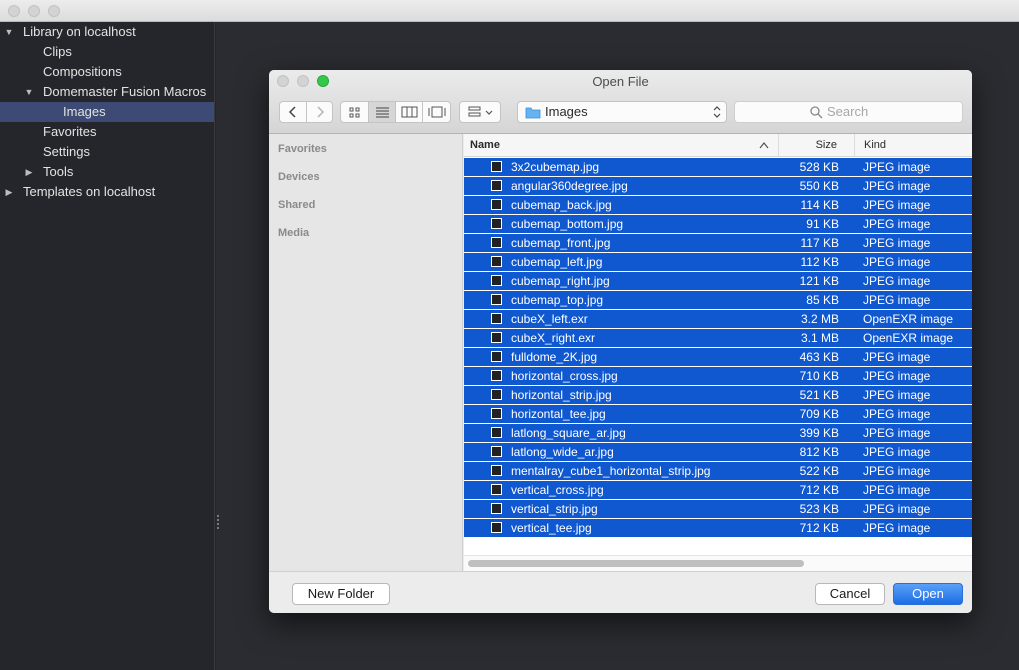 This screenshot has height=670, width=1019. What do you see at coordinates (293, 112) in the screenshot?
I see `back-button` at bounding box center [293, 112].